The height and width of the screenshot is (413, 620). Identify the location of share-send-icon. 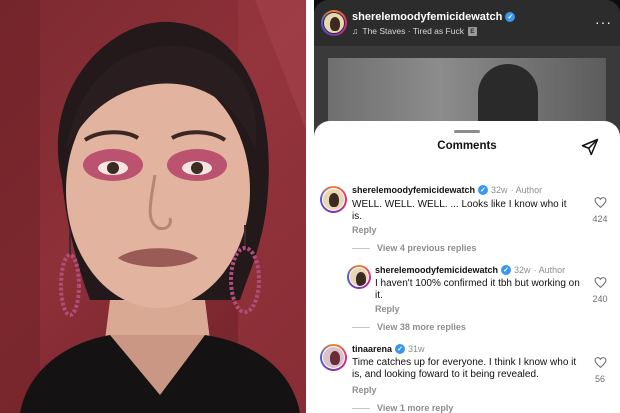
(590, 147).